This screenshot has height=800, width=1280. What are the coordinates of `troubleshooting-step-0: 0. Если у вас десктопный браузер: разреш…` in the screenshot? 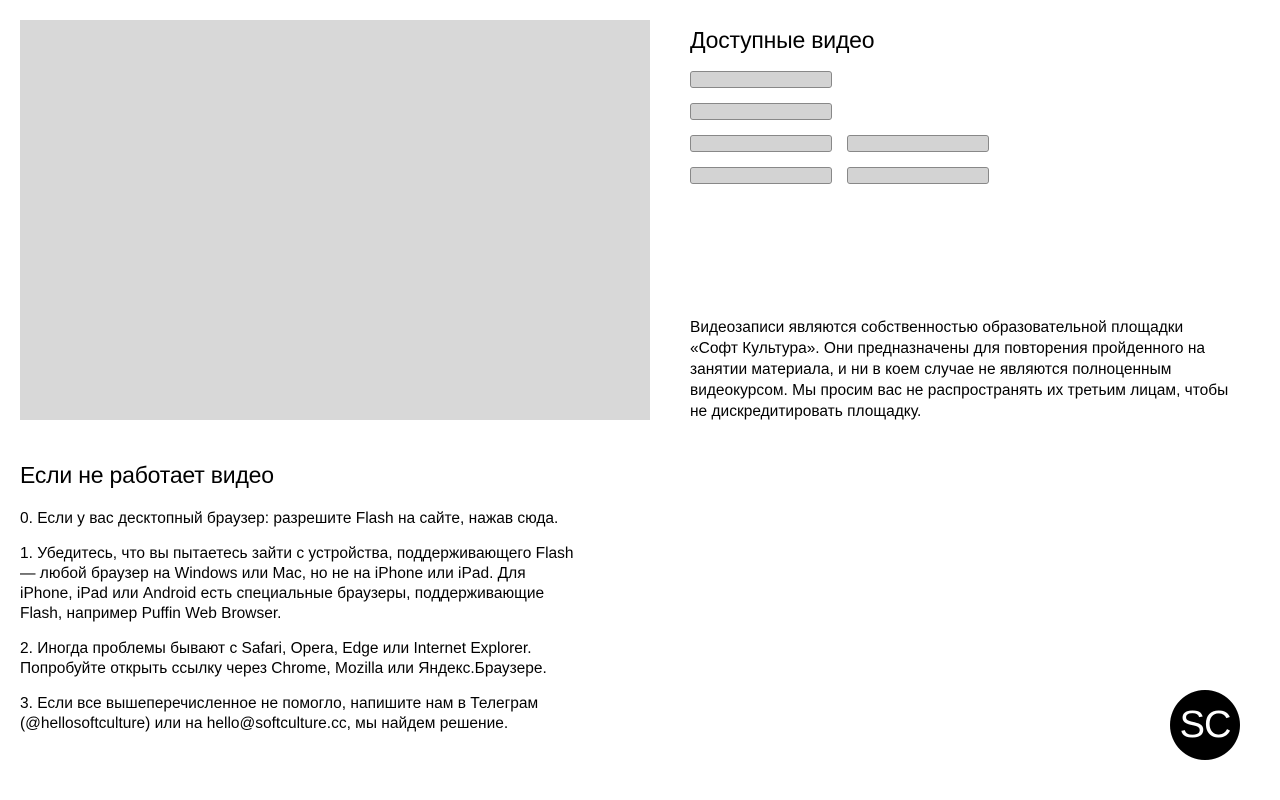 It's located at (300, 519).